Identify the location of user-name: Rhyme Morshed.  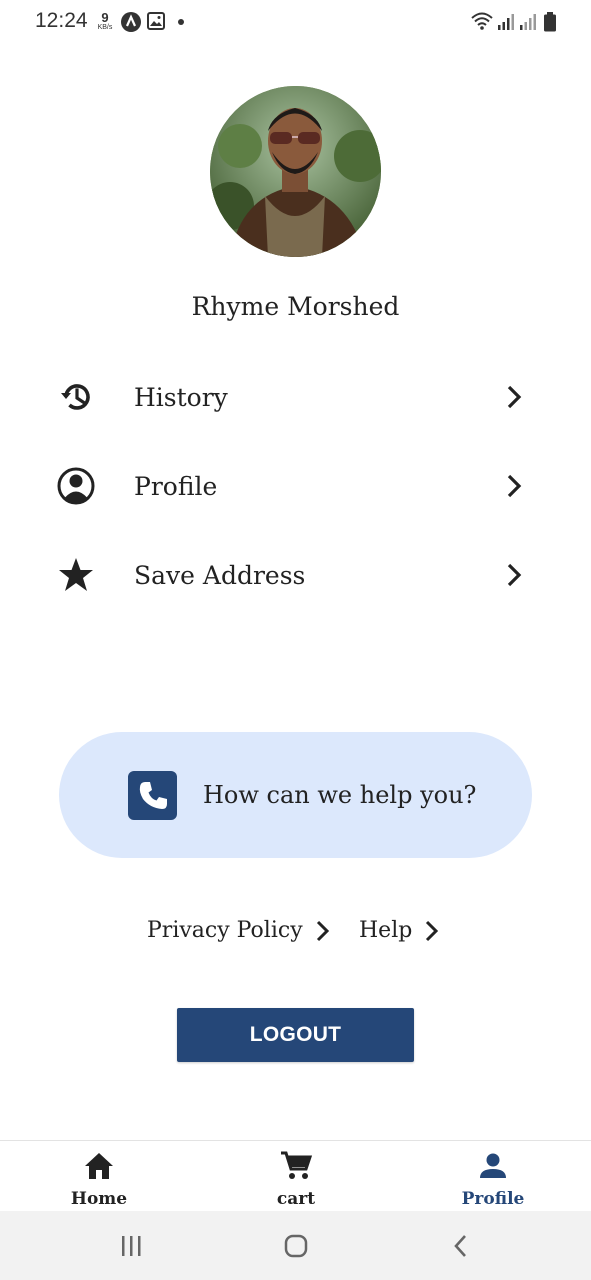
(295, 306).